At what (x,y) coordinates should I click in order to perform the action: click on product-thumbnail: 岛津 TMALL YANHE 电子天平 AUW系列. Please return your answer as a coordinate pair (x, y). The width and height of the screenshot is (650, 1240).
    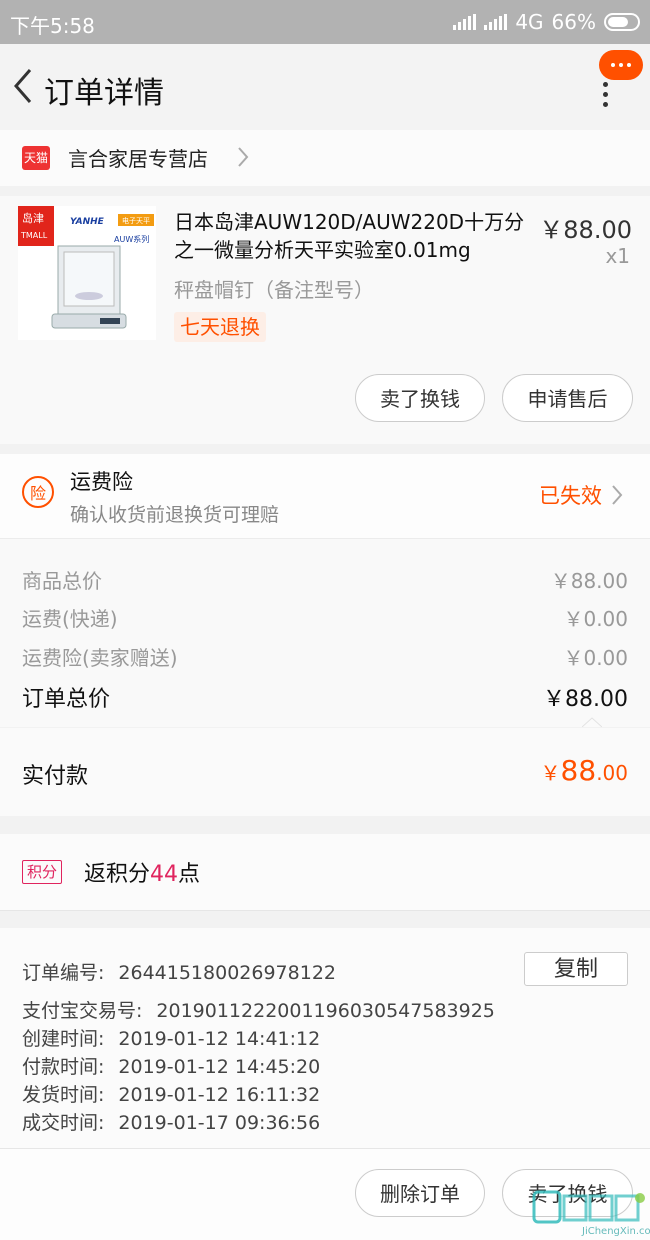
    Looking at the image, I should click on (87, 273).